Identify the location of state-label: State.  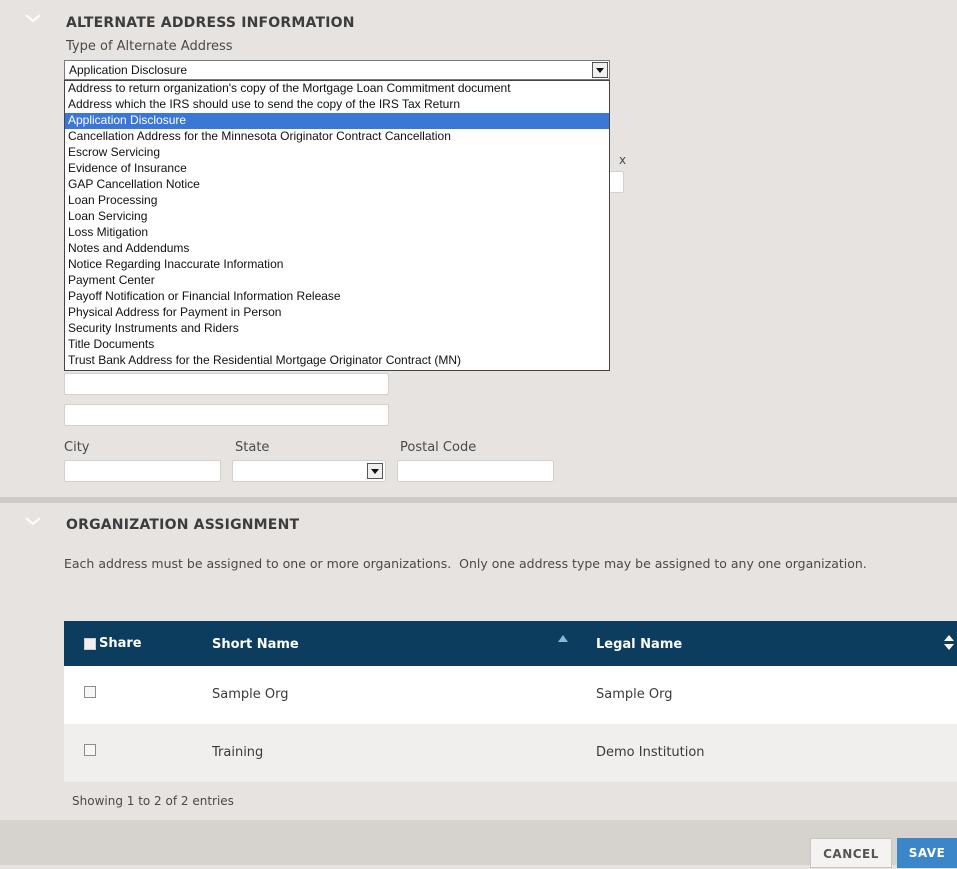
(252, 447).